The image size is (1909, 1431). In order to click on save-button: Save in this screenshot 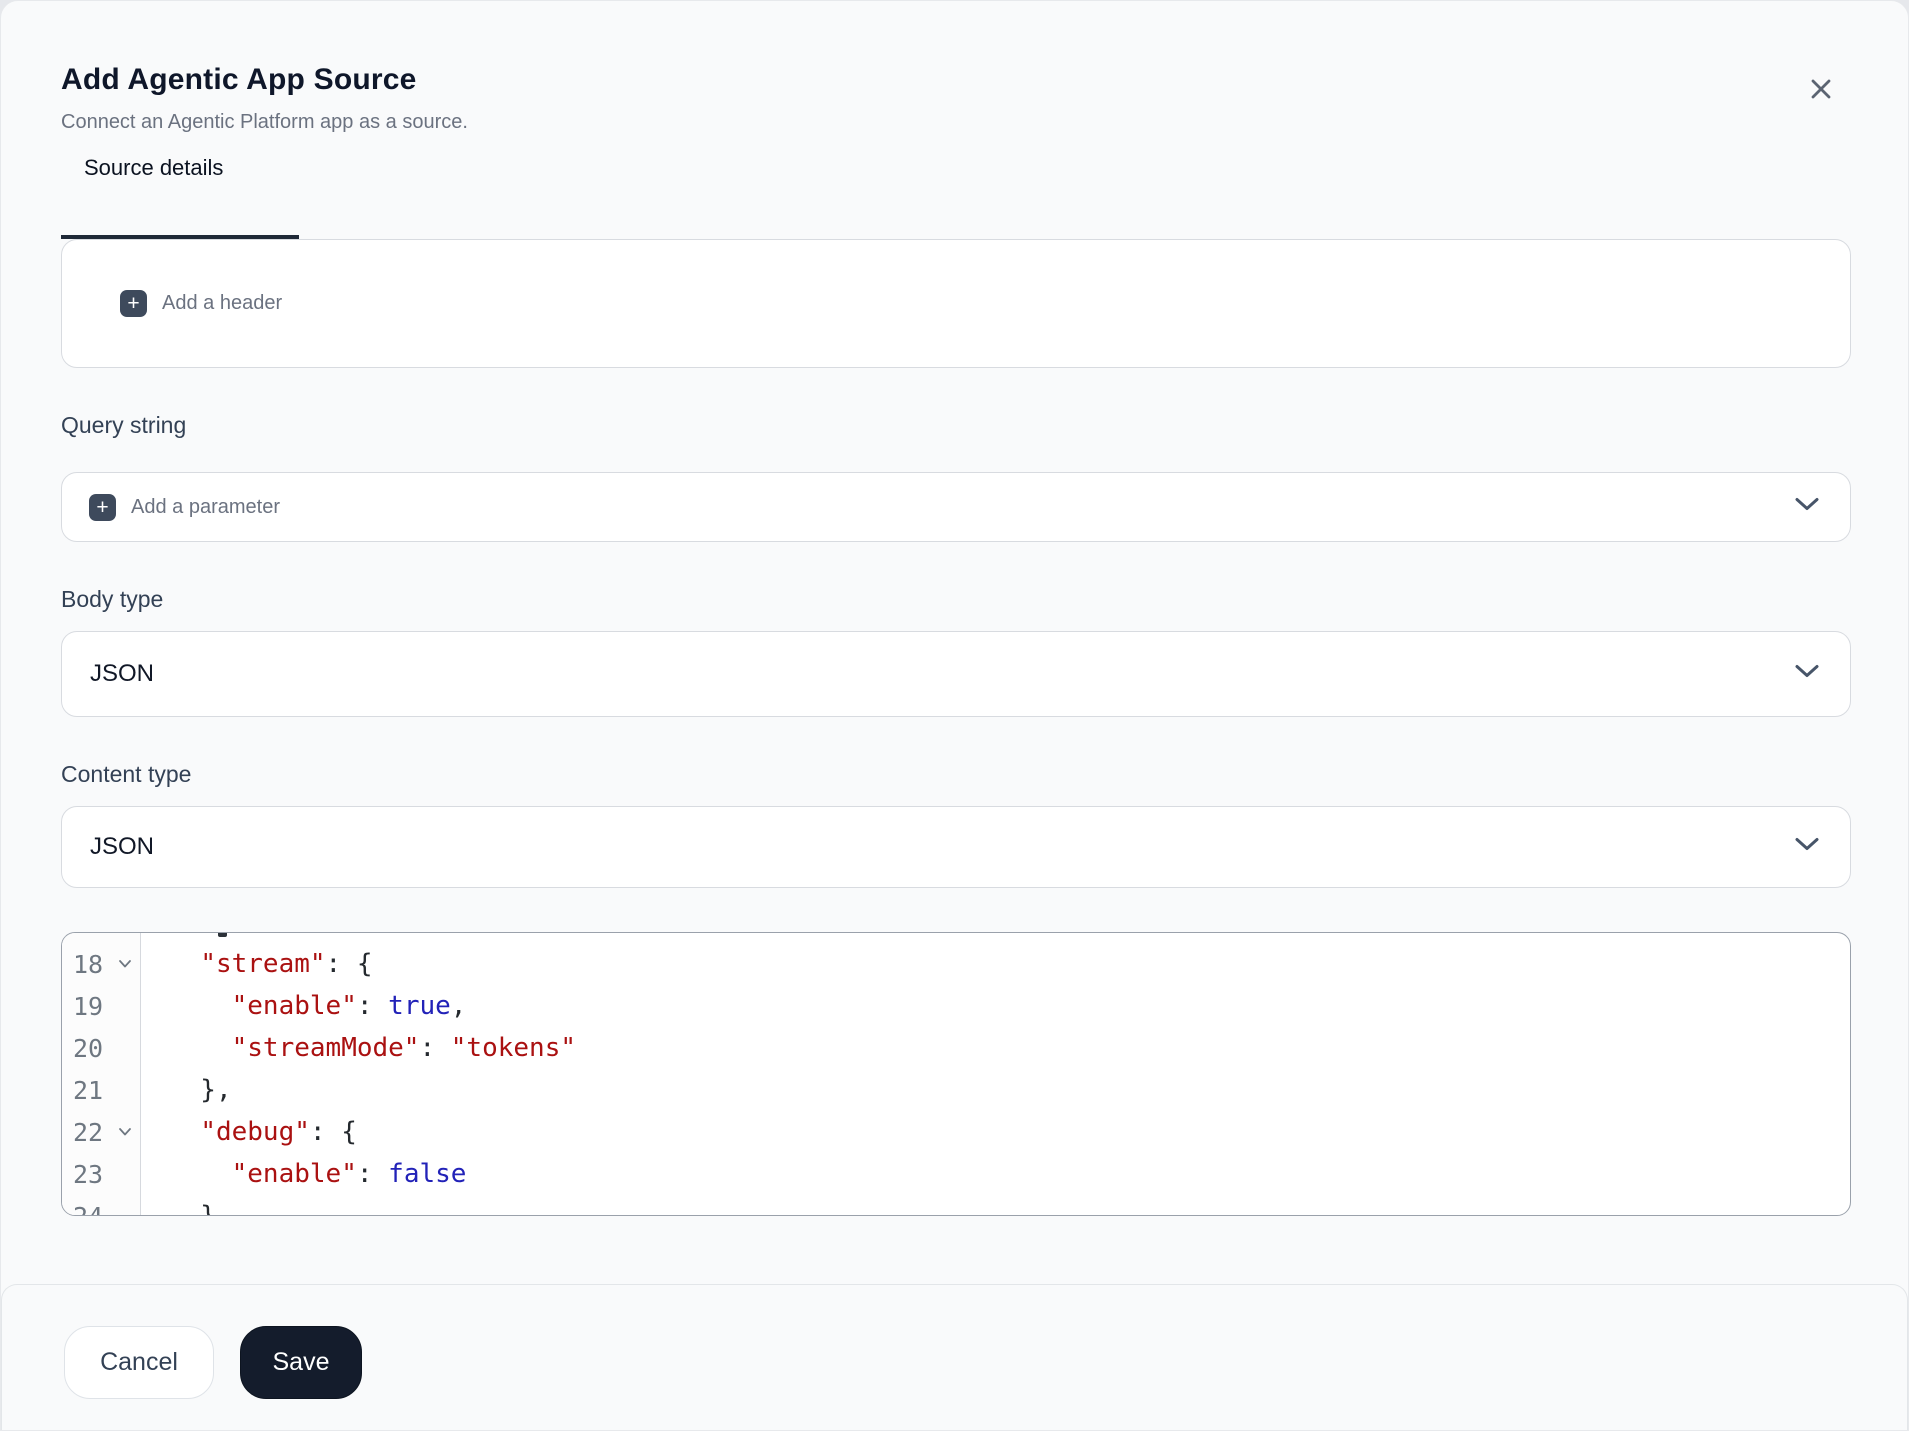, I will do `click(301, 1362)`.